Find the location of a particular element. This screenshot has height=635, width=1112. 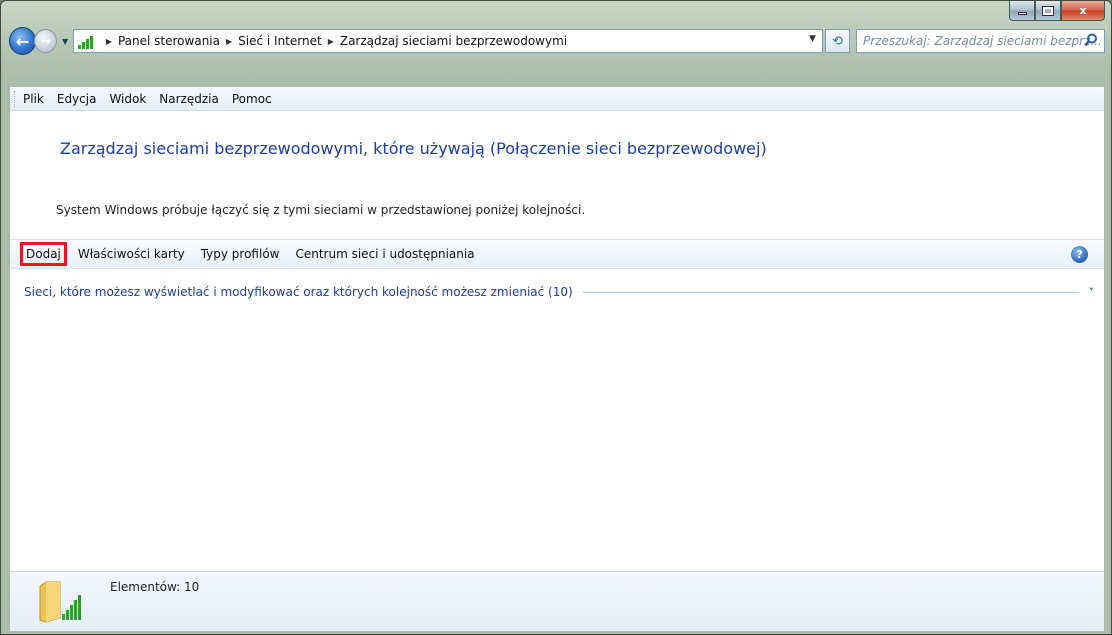

add-button: Dodaj is located at coordinates (43, 254).